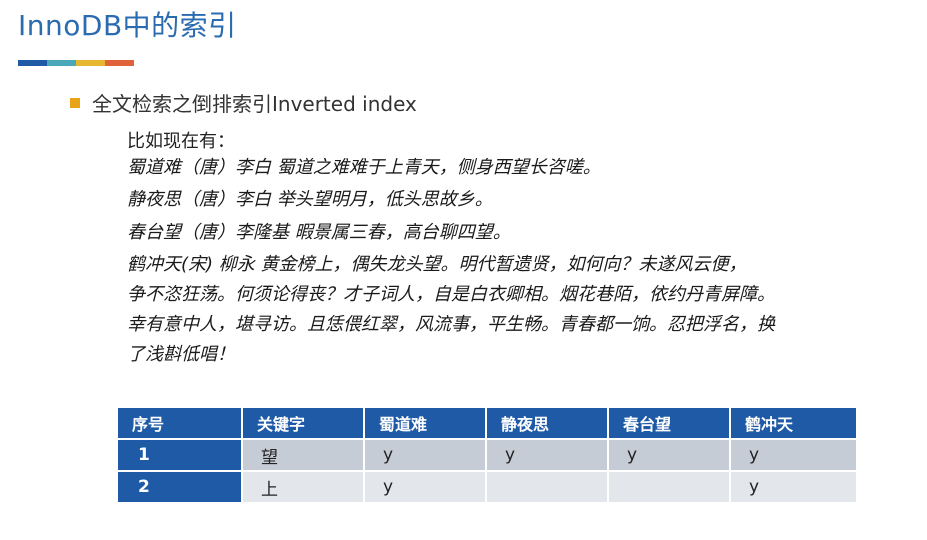 This screenshot has width=927, height=540. Describe the element at coordinates (32, 63) in the screenshot. I see `bar-segment-blue` at that location.